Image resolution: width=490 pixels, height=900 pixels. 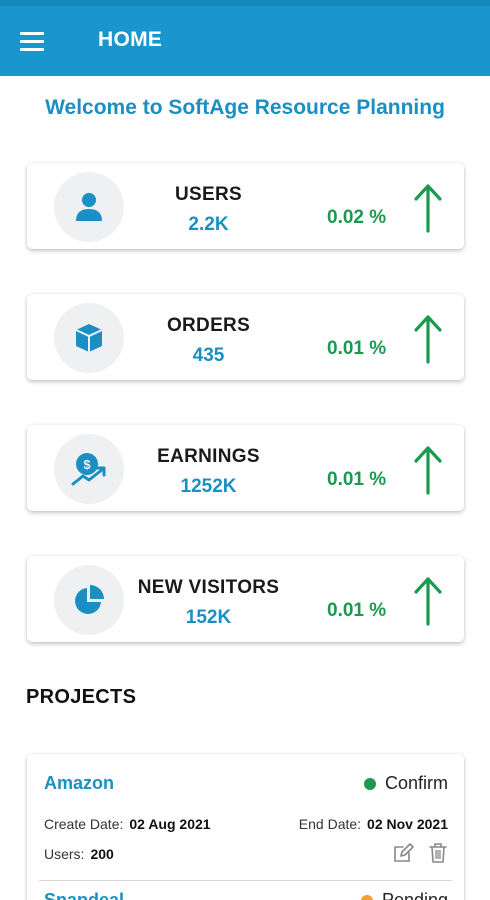 I want to click on project-name: Snapdeal, so click(x=84, y=895).